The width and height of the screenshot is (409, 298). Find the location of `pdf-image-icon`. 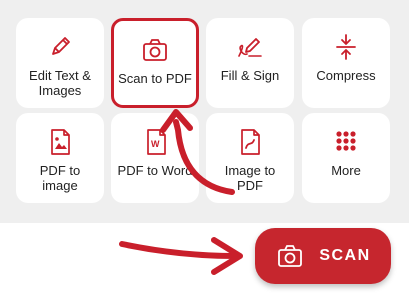

pdf-image-icon is located at coordinates (60, 142).